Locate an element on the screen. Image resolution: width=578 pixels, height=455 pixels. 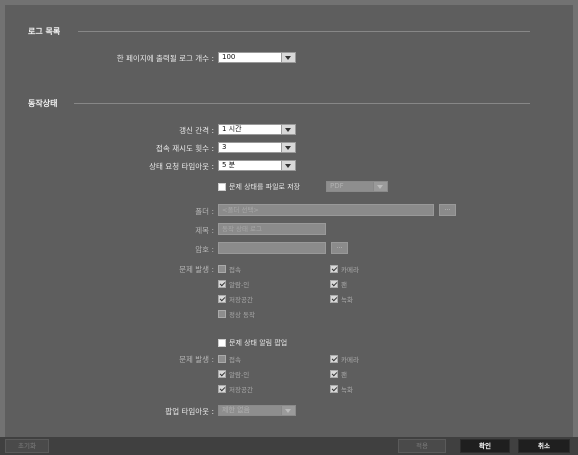
request-timeout-select: 5 분 is located at coordinates (257, 165).